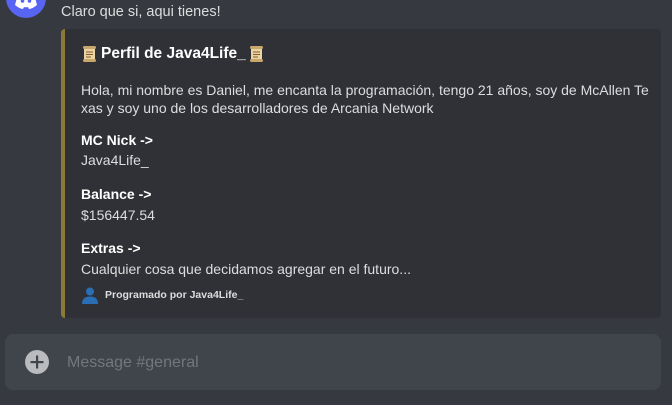 The image size is (672, 405). I want to click on field-name-mc-nick: MC Nick ->, so click(117, 140).